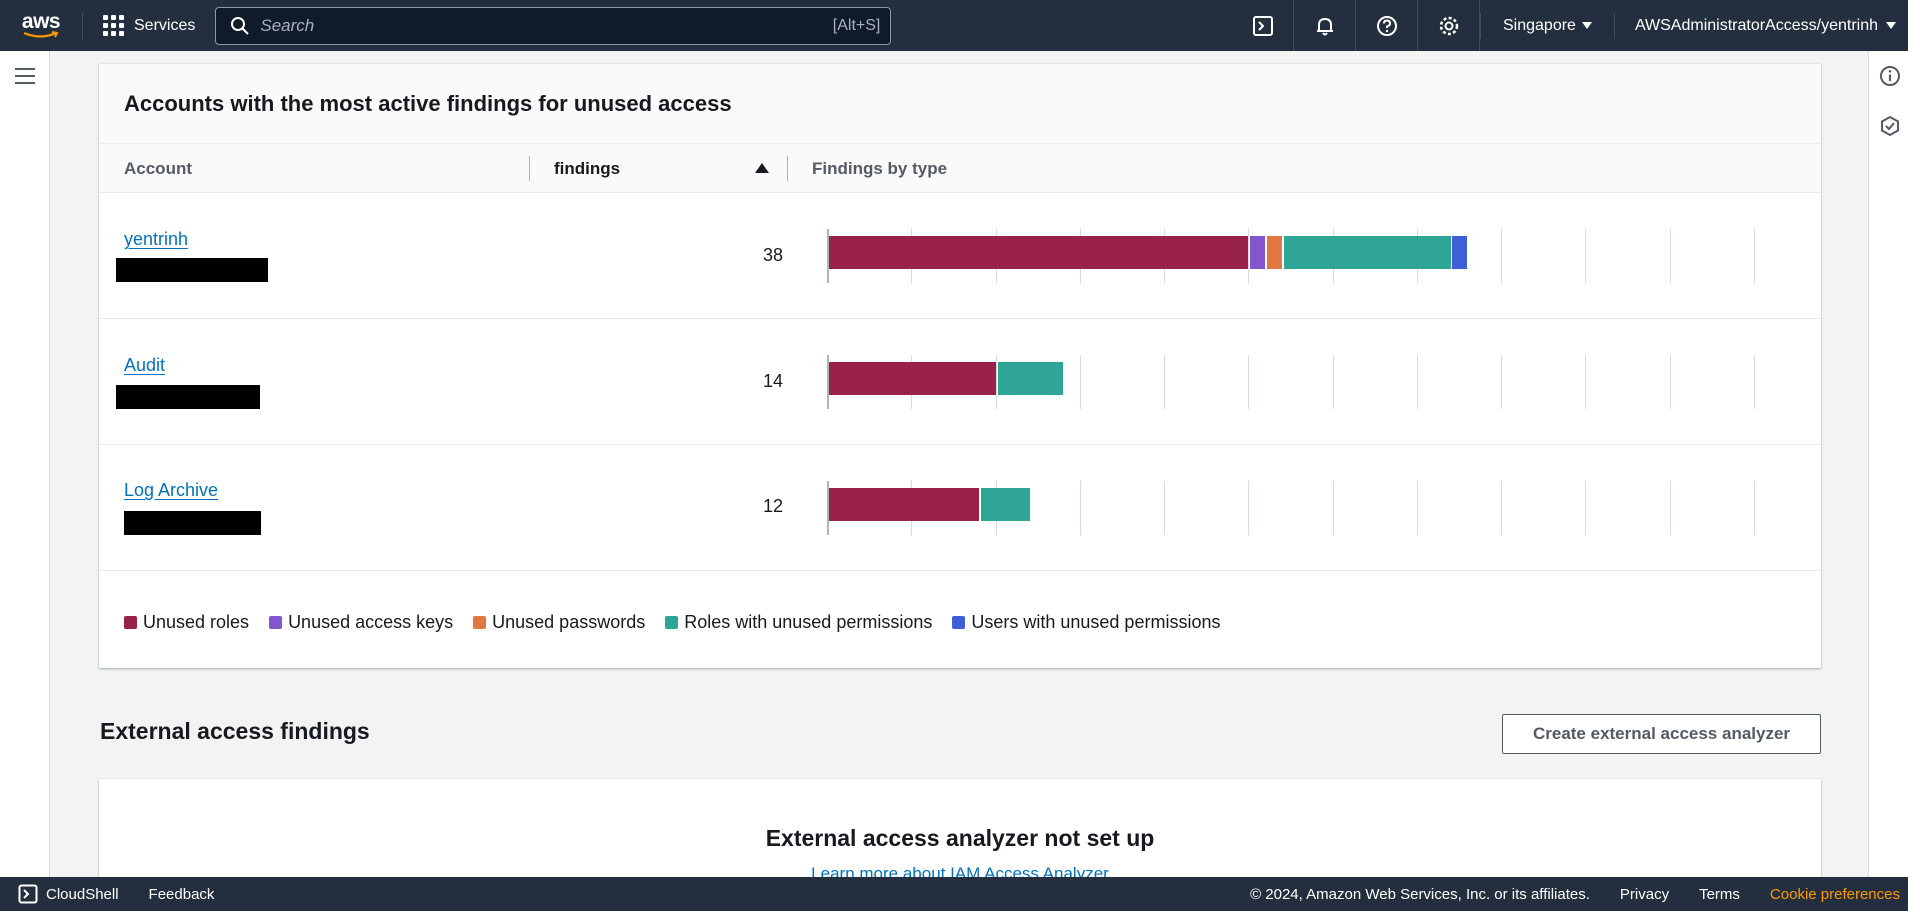  I want to click on settings-button, so click(1449, 25).